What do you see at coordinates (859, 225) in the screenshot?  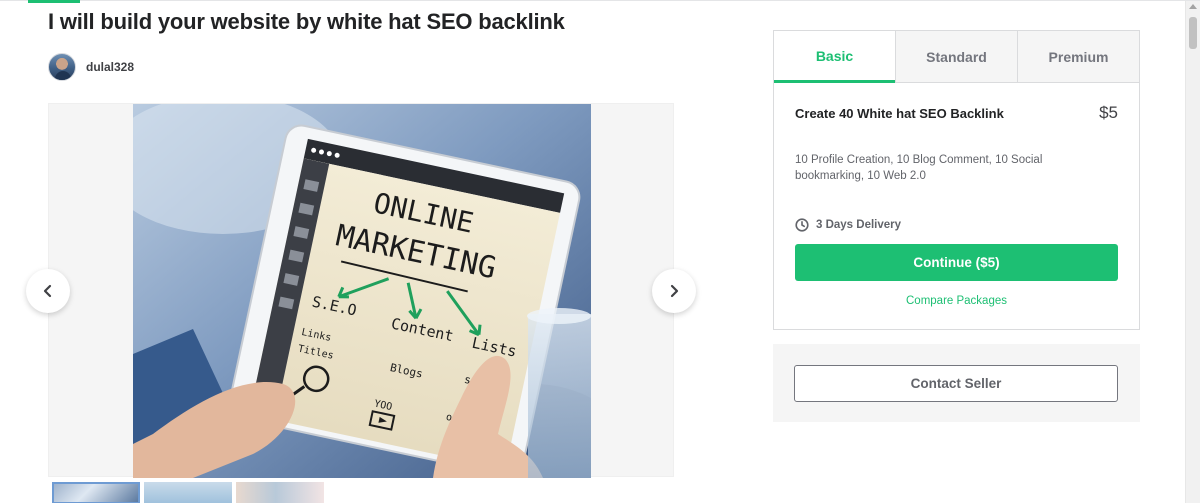 I see `delivery-label: 3 Days Delivery` at bounding box center [859, 225].